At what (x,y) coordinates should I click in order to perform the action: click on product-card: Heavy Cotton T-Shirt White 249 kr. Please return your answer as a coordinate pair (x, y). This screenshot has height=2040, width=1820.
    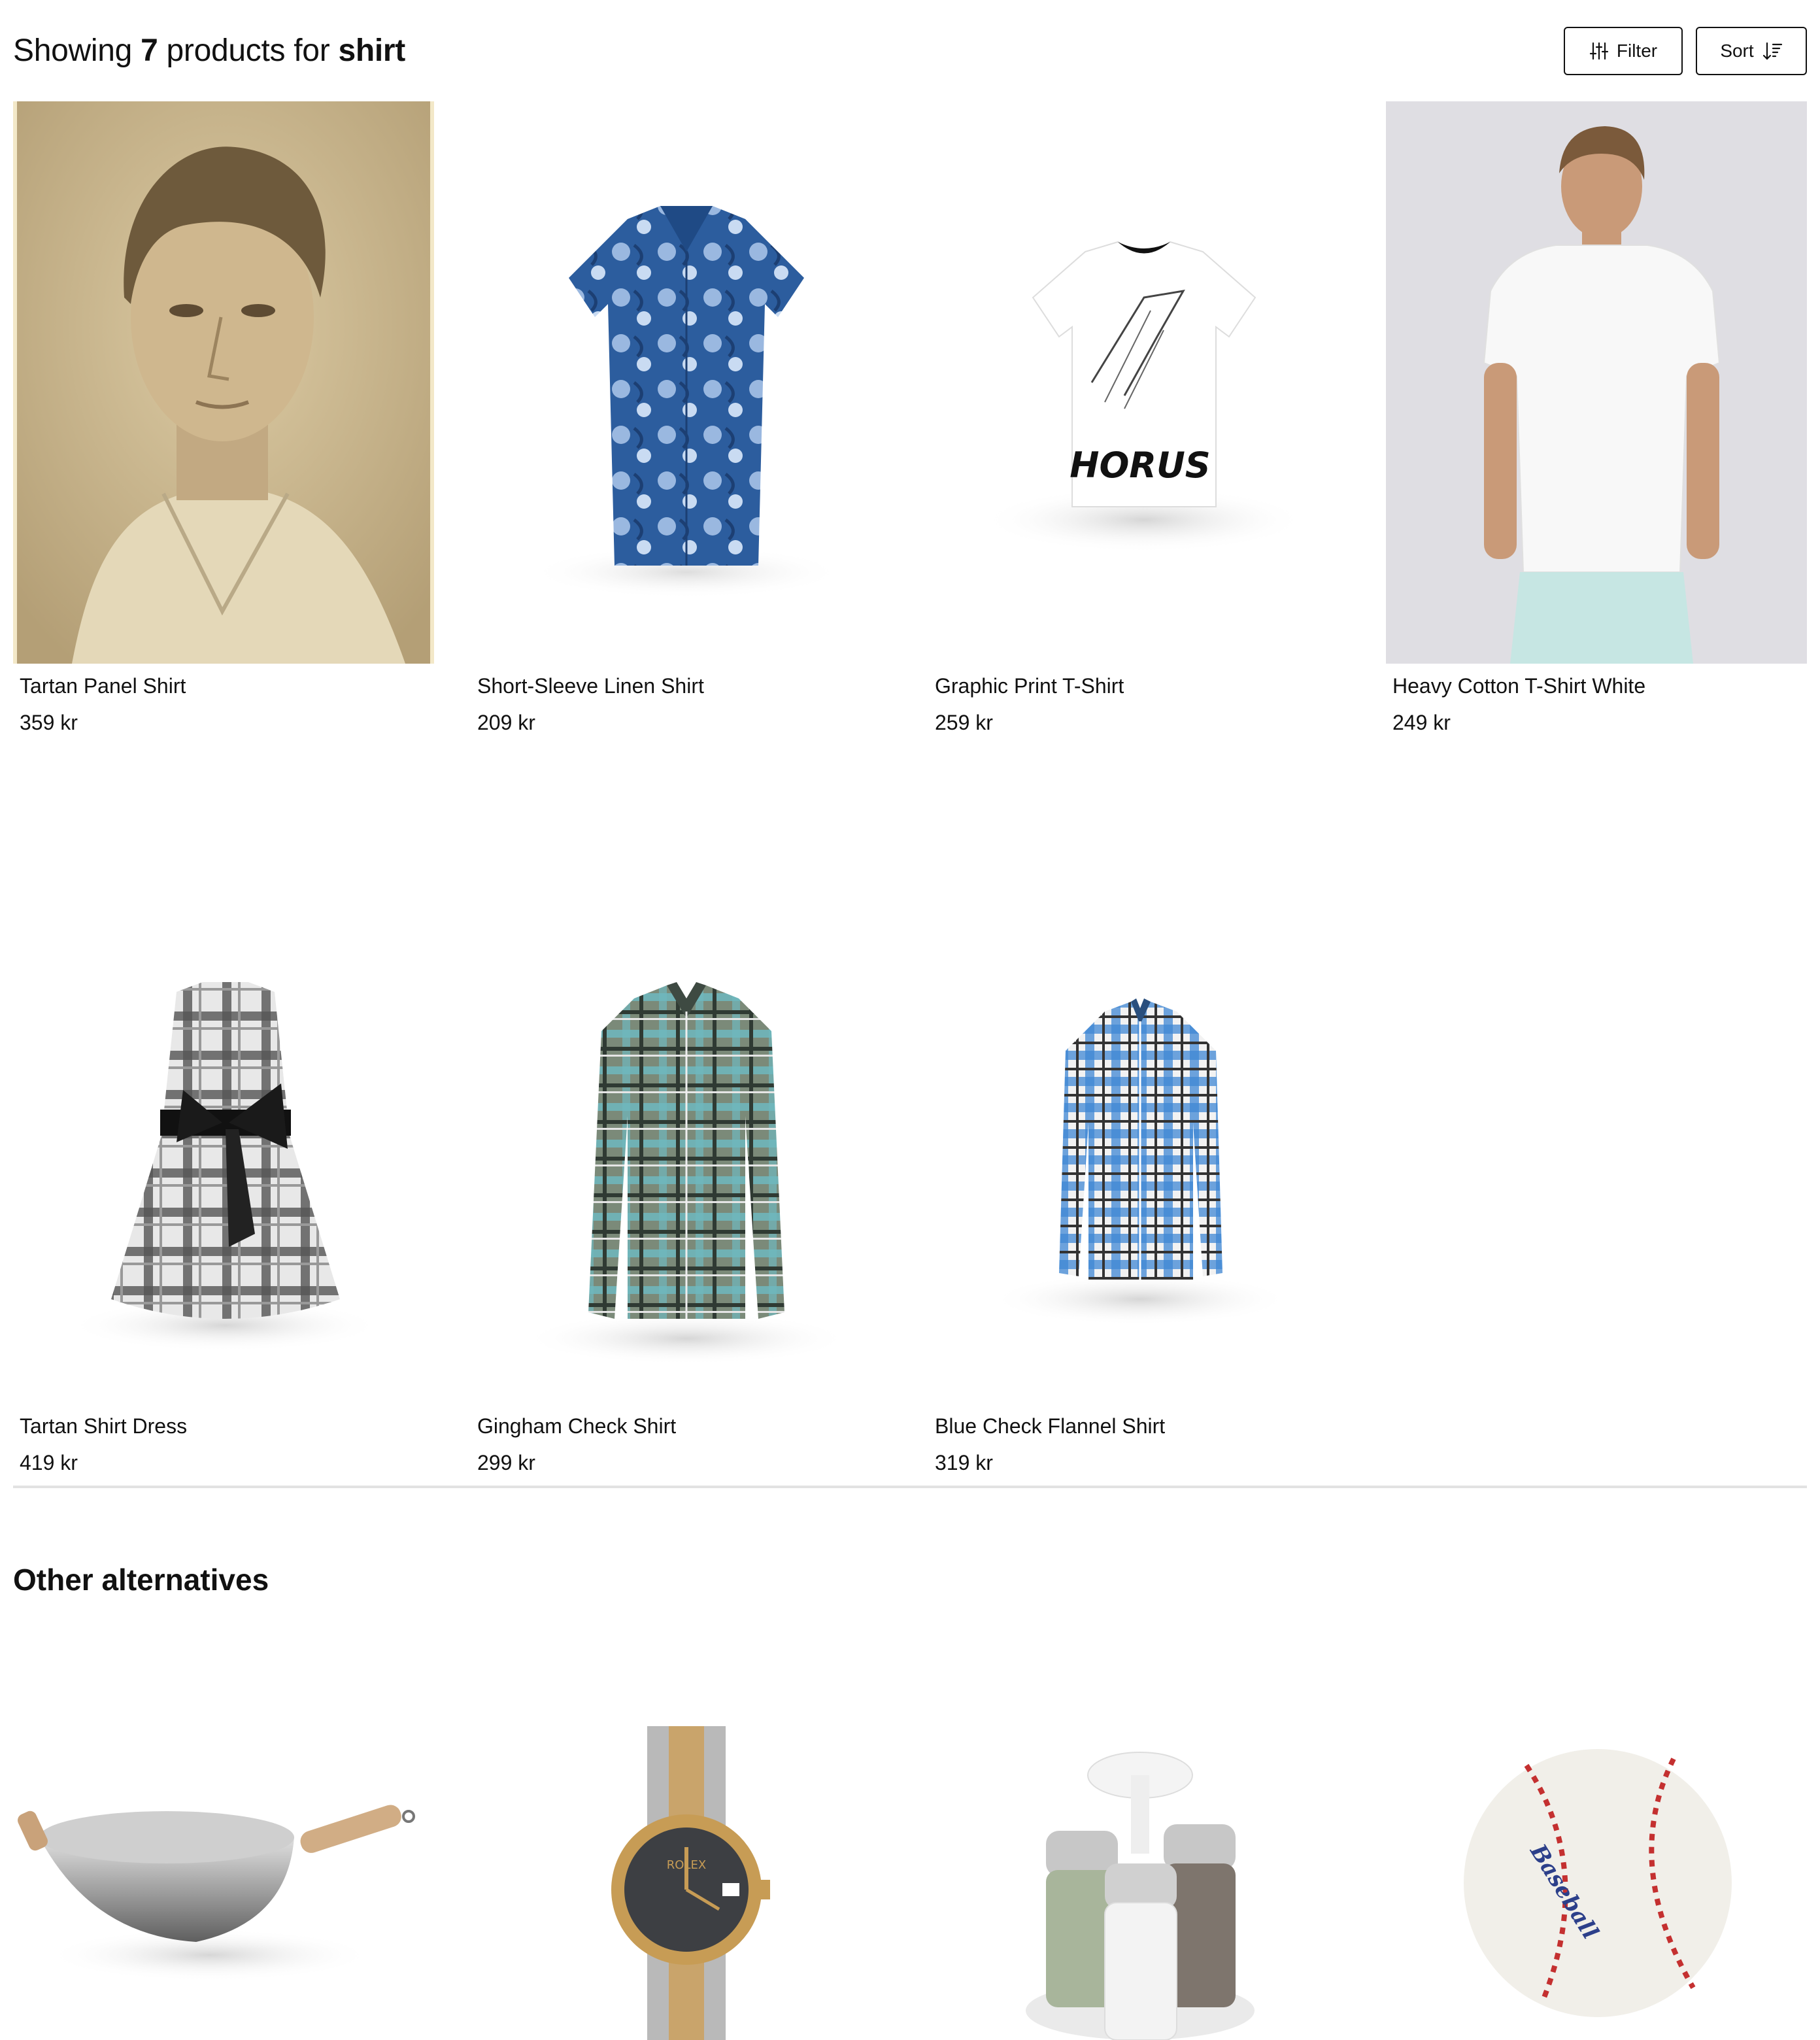
    Looking at the image, I should click on (1596, 419).